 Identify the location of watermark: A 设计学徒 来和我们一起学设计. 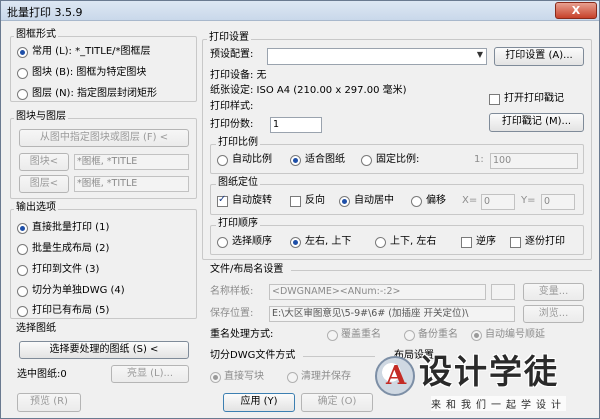
(484, 383).